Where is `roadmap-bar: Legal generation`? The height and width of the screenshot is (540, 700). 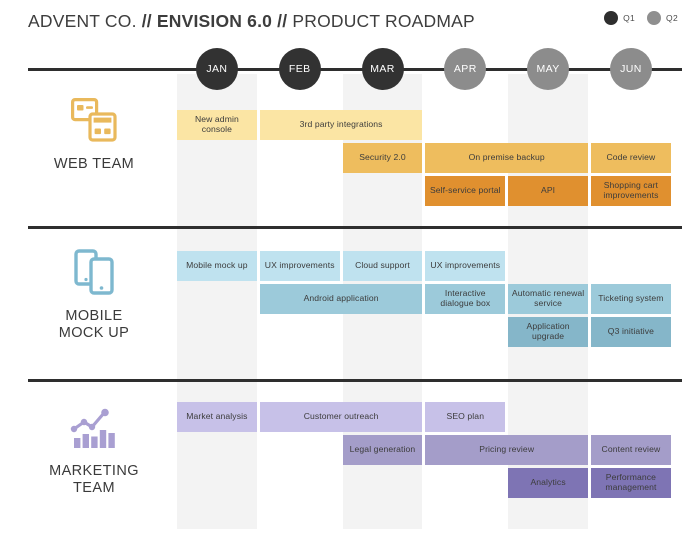 roadmap-bar: Legal generation is located at coordinates (382, 450).